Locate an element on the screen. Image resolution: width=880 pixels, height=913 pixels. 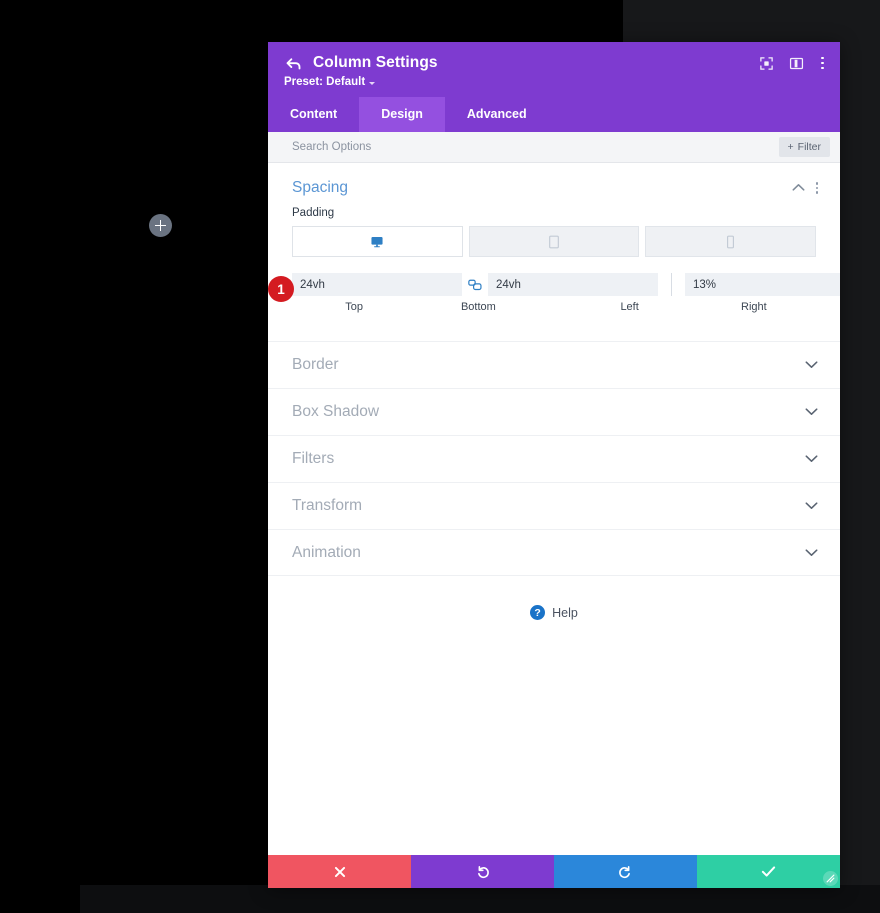
search-options-bar: + Filter is located at coordinates (554, 147).